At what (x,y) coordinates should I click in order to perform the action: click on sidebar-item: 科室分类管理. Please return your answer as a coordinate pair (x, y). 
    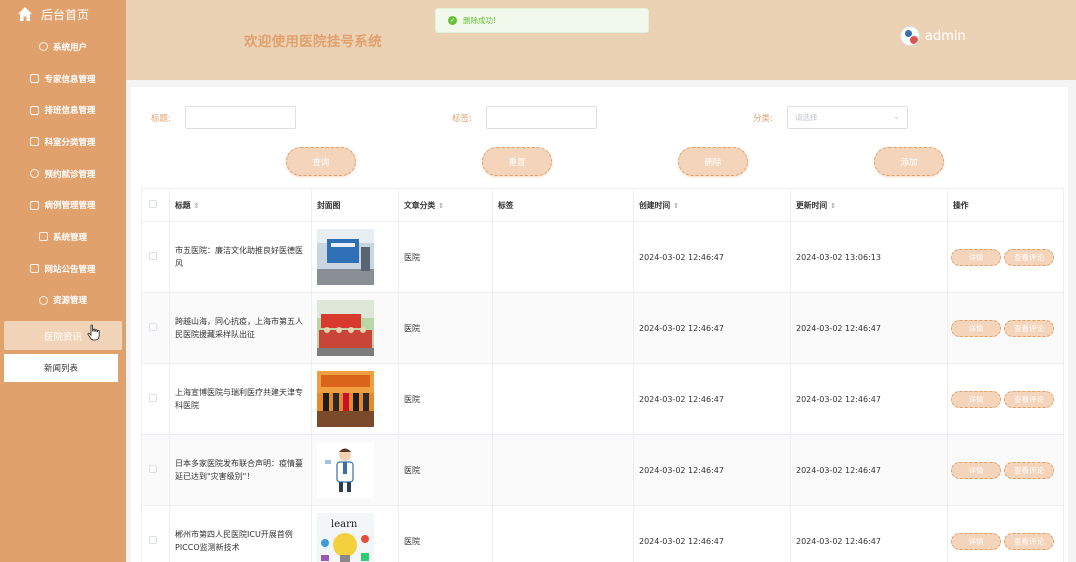
    Looking at the image, I should click on (63, 142).